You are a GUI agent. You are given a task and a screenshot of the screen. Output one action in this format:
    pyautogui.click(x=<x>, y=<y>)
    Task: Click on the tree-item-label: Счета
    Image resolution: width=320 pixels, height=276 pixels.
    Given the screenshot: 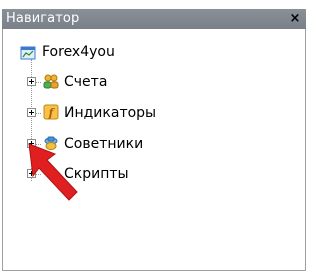 What is the action you would take?
    pyautogui.click(x=86, y=82)
    